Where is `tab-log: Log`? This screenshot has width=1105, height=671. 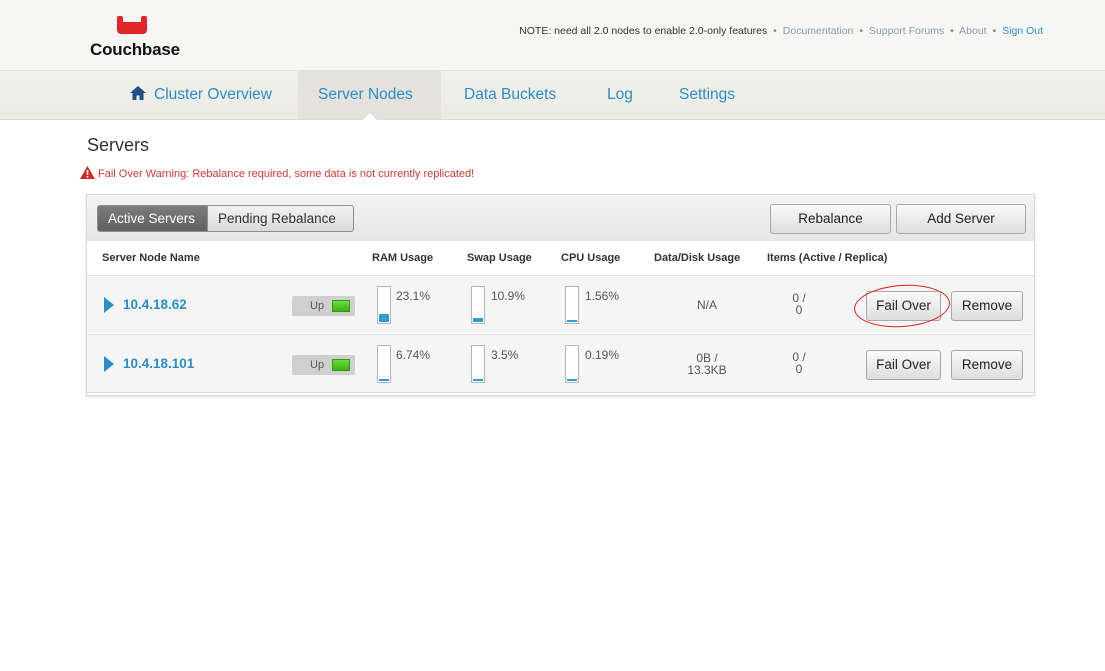 tab-log: Log is located at coordinates (620, 95).